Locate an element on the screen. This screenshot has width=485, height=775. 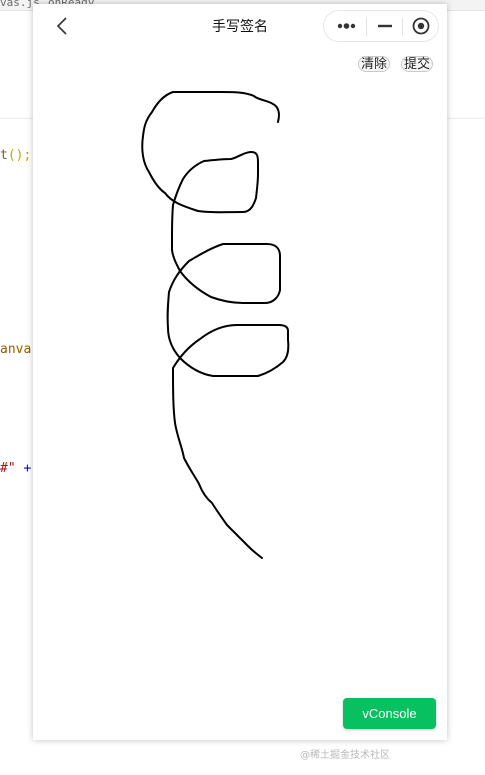
code-line: t(); is located at coordinates (15, 156).